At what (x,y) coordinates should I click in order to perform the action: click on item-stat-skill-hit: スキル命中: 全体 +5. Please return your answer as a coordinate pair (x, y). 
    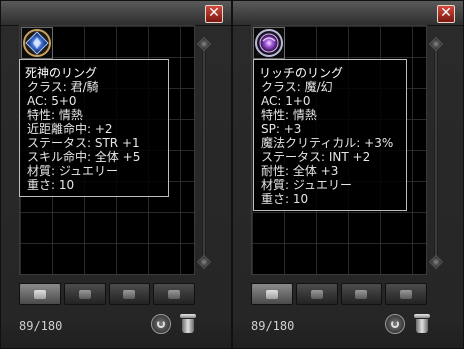
    Looking at the image, I should click on (84, 157).